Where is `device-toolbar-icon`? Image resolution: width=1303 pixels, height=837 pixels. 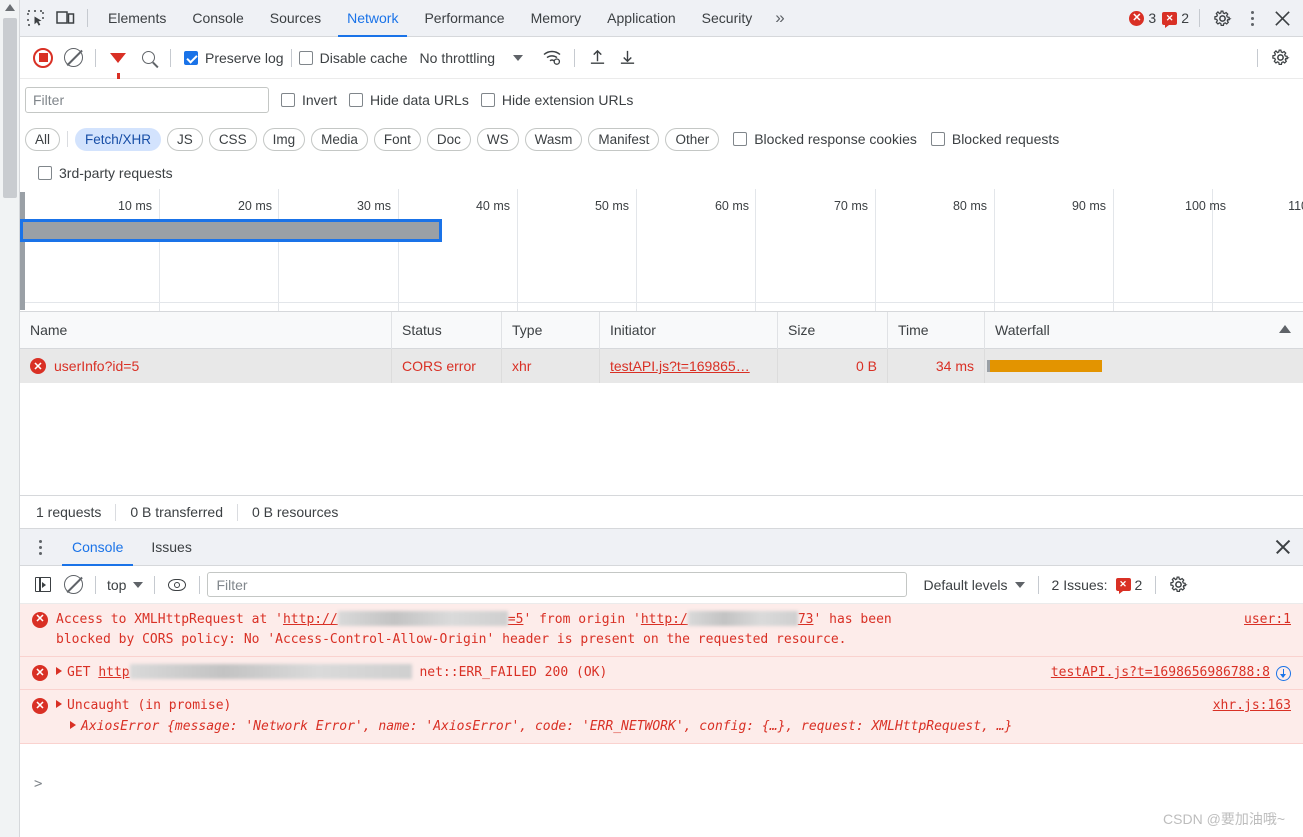
device-toolbar-icon is located at coordinates (65, 18).